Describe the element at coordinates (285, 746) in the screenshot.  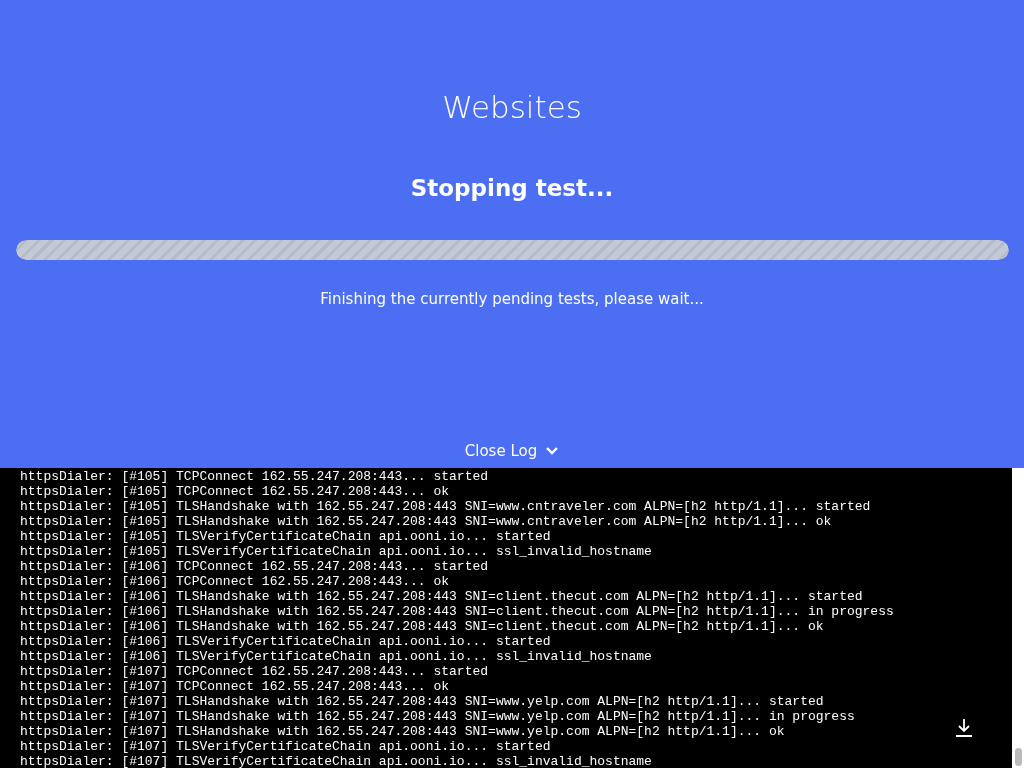
I see `log-line: httpsDialer: [#107] TLSVerifyCertificateChain api.ooni.io... started` at that location.